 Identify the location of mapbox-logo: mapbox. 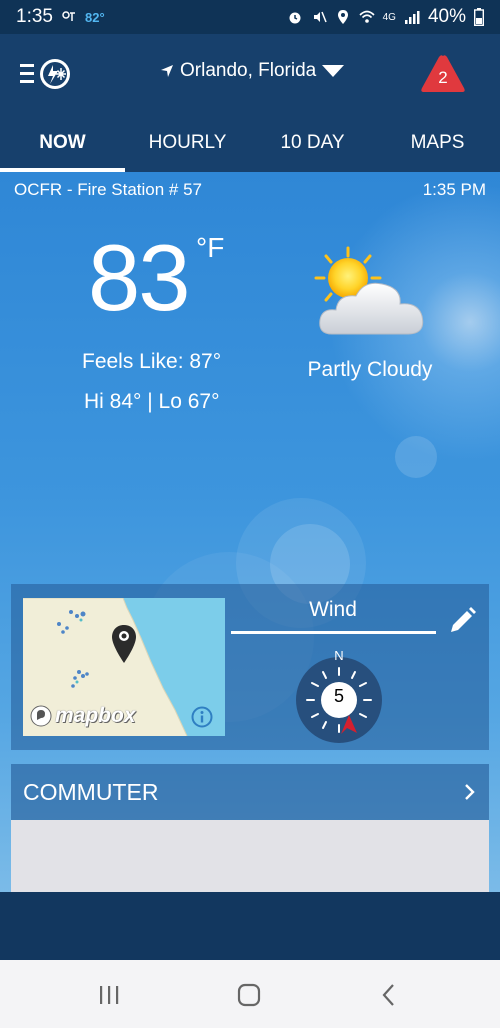
(82, 716).